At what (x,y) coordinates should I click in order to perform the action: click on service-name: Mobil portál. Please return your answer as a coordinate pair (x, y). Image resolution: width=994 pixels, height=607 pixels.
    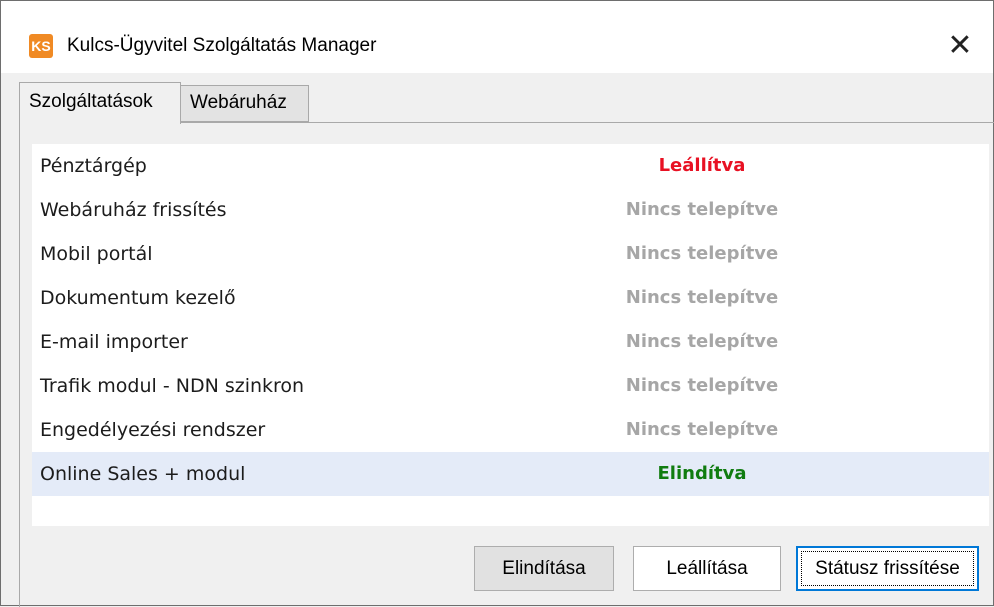
    Looking at the image, I should click on (96, 254).